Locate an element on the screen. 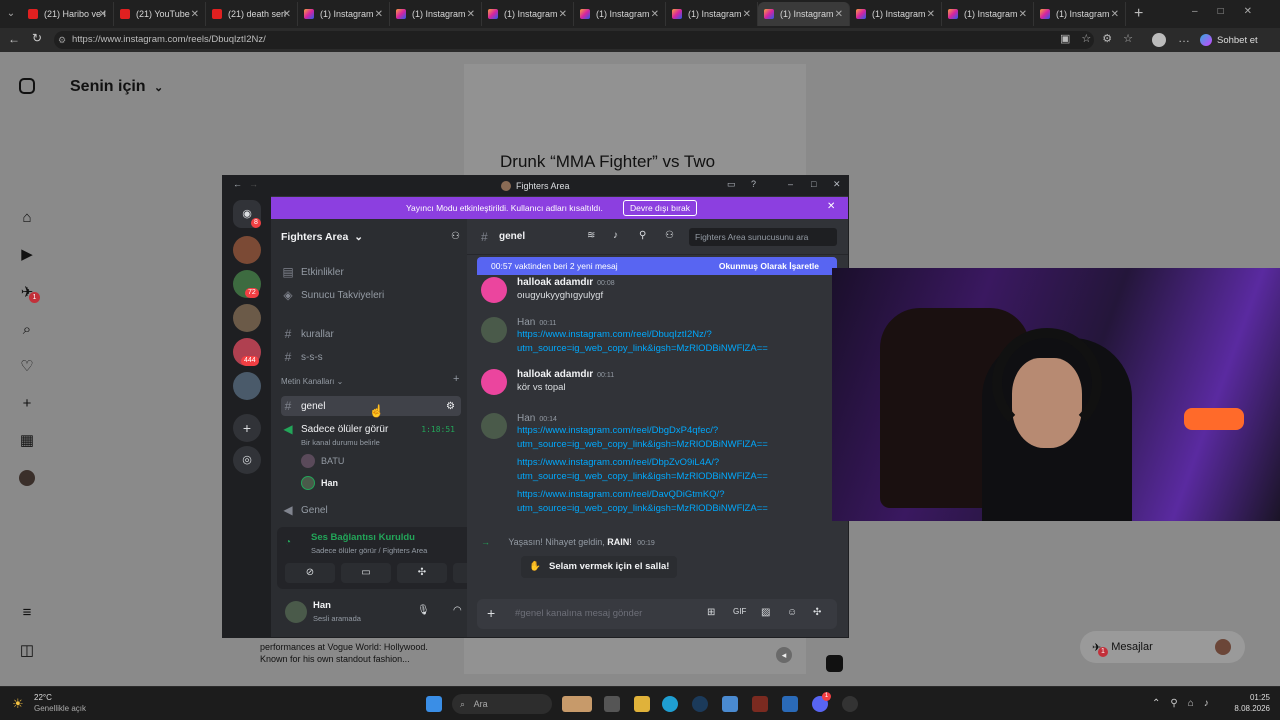 Image resolution: width=1280 pixels, height=720 pixels. obs-icon is located at coordinates (850, 704).